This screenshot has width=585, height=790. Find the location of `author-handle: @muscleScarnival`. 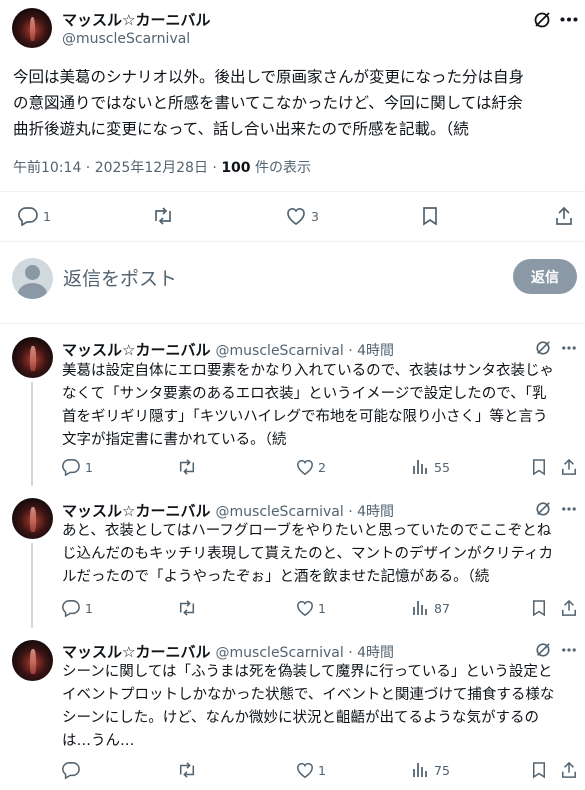

author-handle: @muscleScarnival is located at coordinates (126, 39).